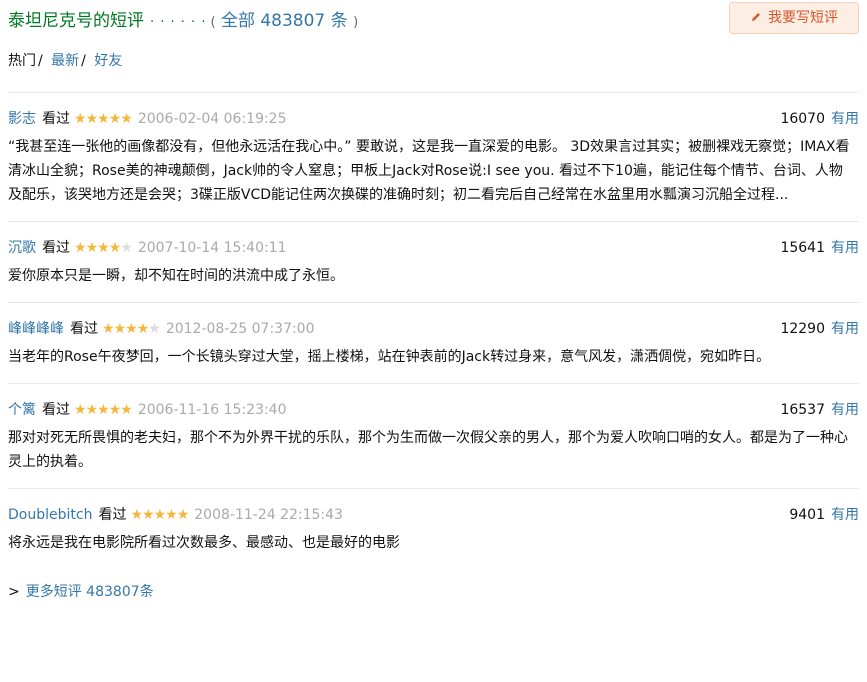 The width and height of the screenshot is (867, 682). I want to click on comment-info: 个篱 看过 ★★★★★ 2006-11-16 15:23:40 16537 有用, so click(433, 410).